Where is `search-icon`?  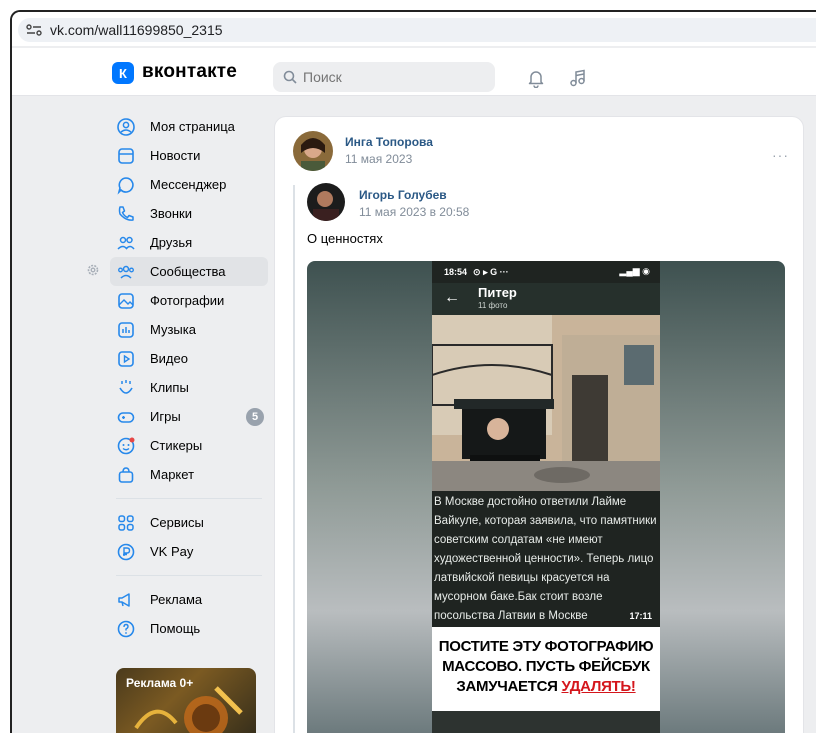
search-icon is located at coordinates (290, 77).